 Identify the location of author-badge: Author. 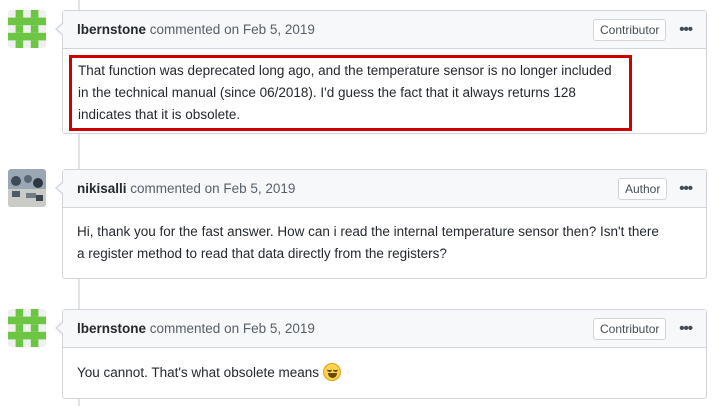
(643, 189).